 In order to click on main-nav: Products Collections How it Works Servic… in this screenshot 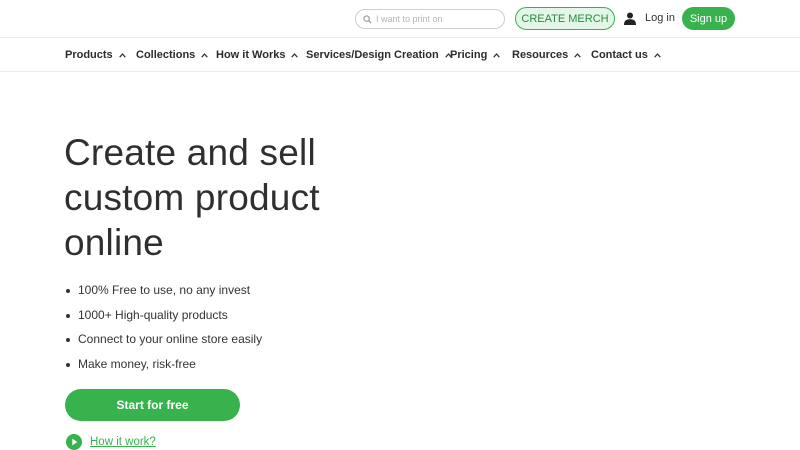, I will do `click(400, 54)`.